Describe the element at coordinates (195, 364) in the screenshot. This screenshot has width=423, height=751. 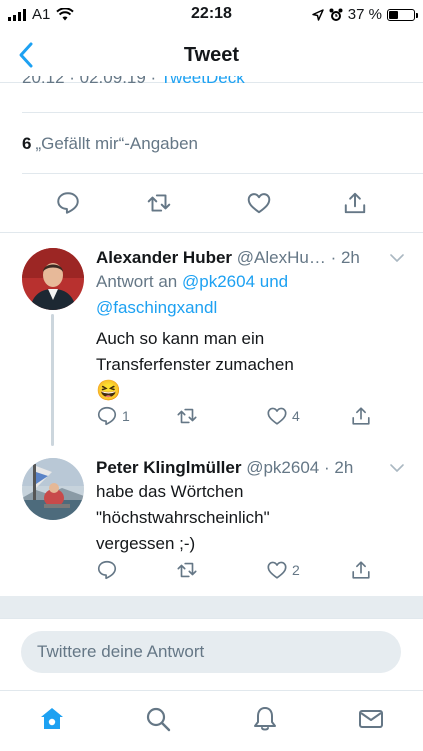
I see `tweet-text-line: Transferfenster zumachen` at that location.